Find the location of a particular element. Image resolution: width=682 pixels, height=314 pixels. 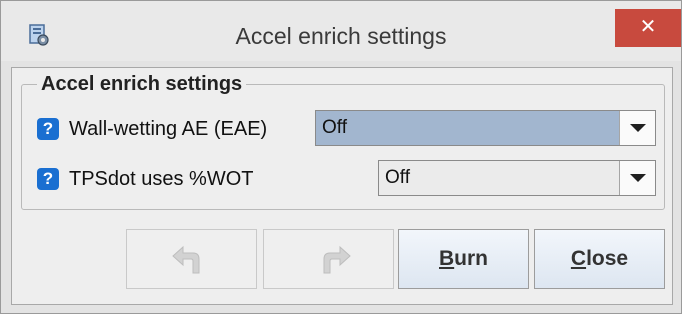

window-close-button: ✕ is located at coordinates (648, 28).